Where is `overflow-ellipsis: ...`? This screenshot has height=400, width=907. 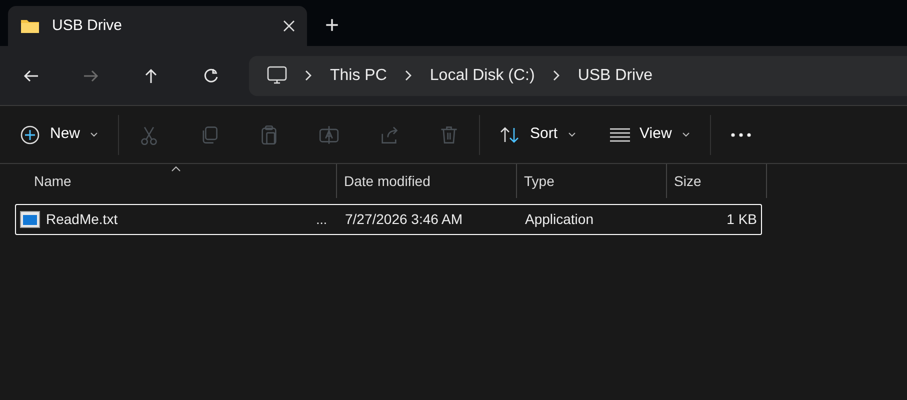 overflow-ellipsis: ... is located at coordinates (321, 219).